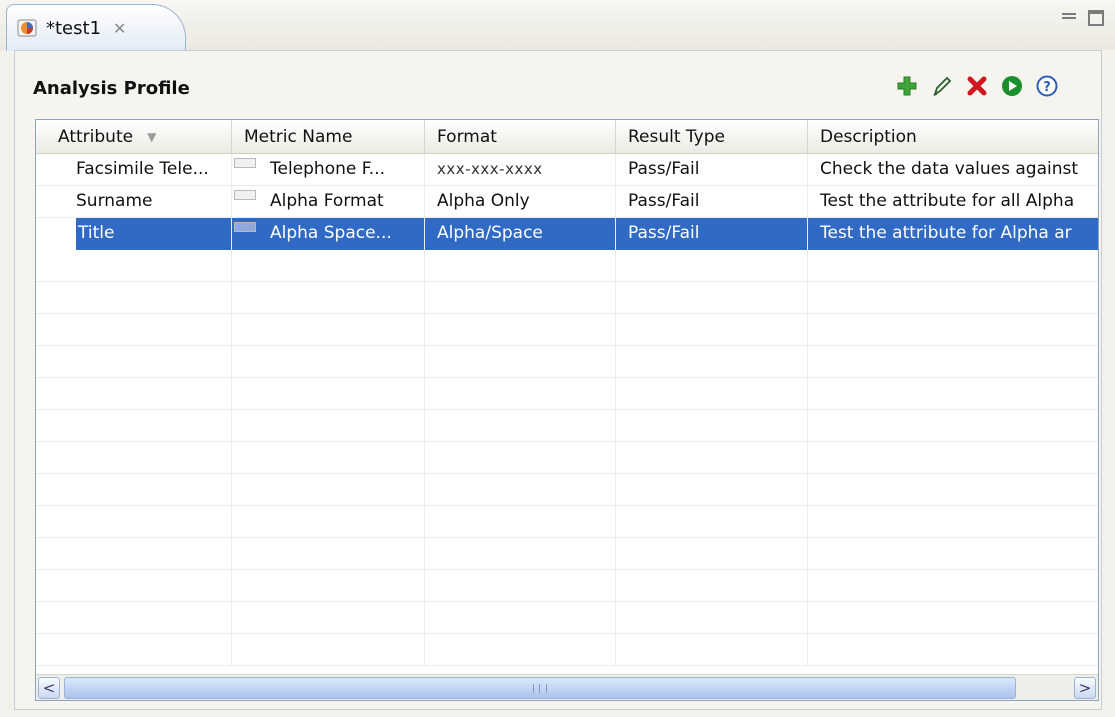 This screenshot has width=1115, height=717. Describe the element at coordinates (947, 201) in the screenshot. I see `cell-description: Test the attribute for all Alpha` at that location.